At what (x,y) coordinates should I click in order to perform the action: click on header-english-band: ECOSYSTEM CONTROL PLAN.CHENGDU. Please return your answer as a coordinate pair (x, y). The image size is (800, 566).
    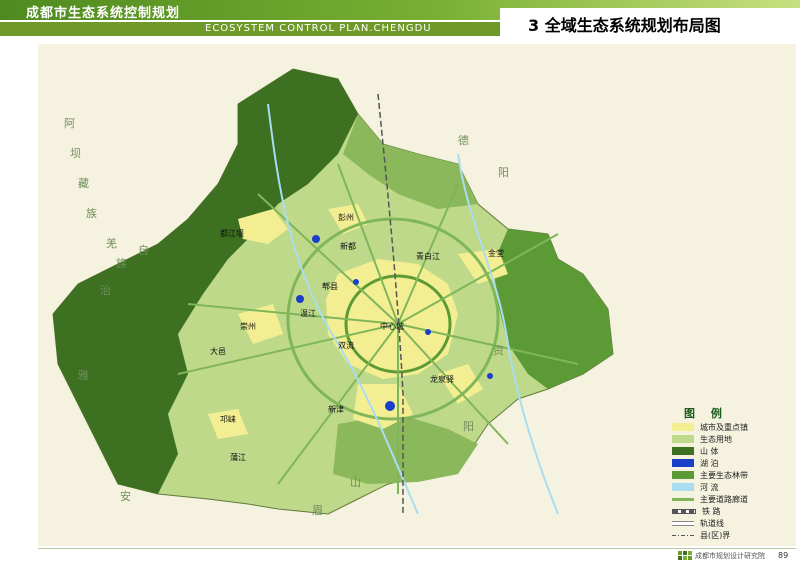
    Looking at the image, I should click on (250, 29).